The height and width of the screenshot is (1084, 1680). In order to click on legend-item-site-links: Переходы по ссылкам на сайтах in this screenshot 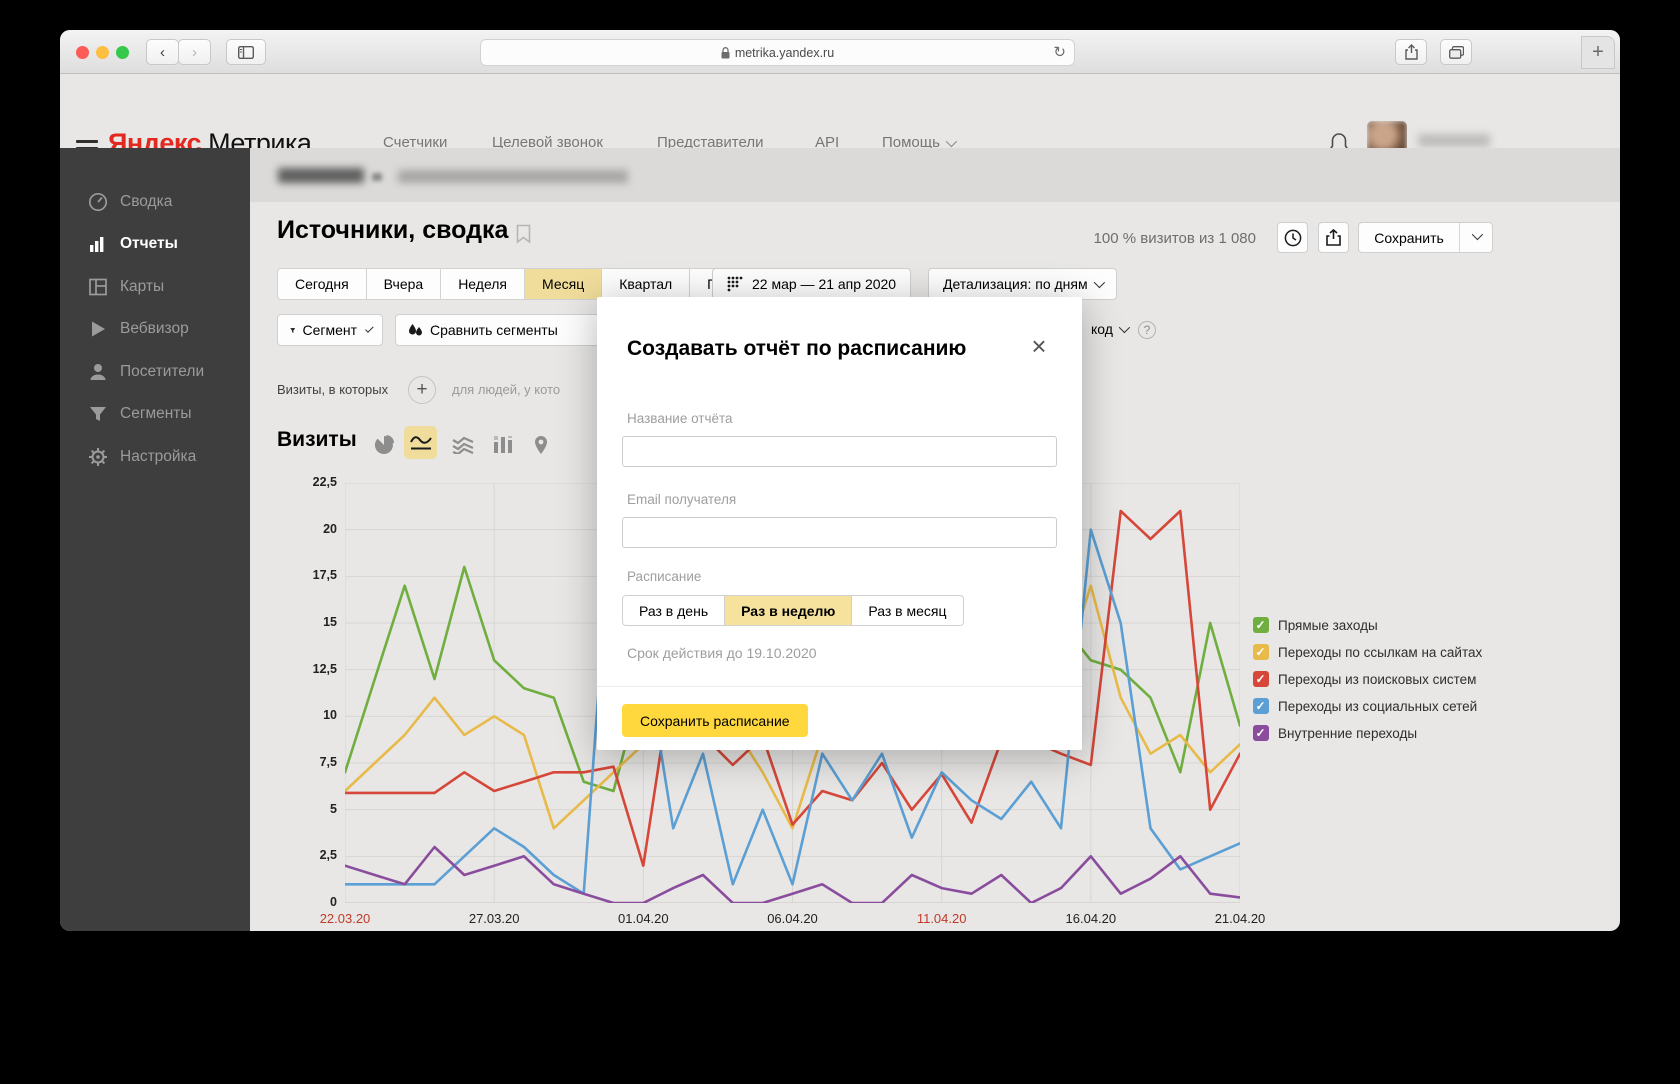, I will do `click(1367, 652)`.